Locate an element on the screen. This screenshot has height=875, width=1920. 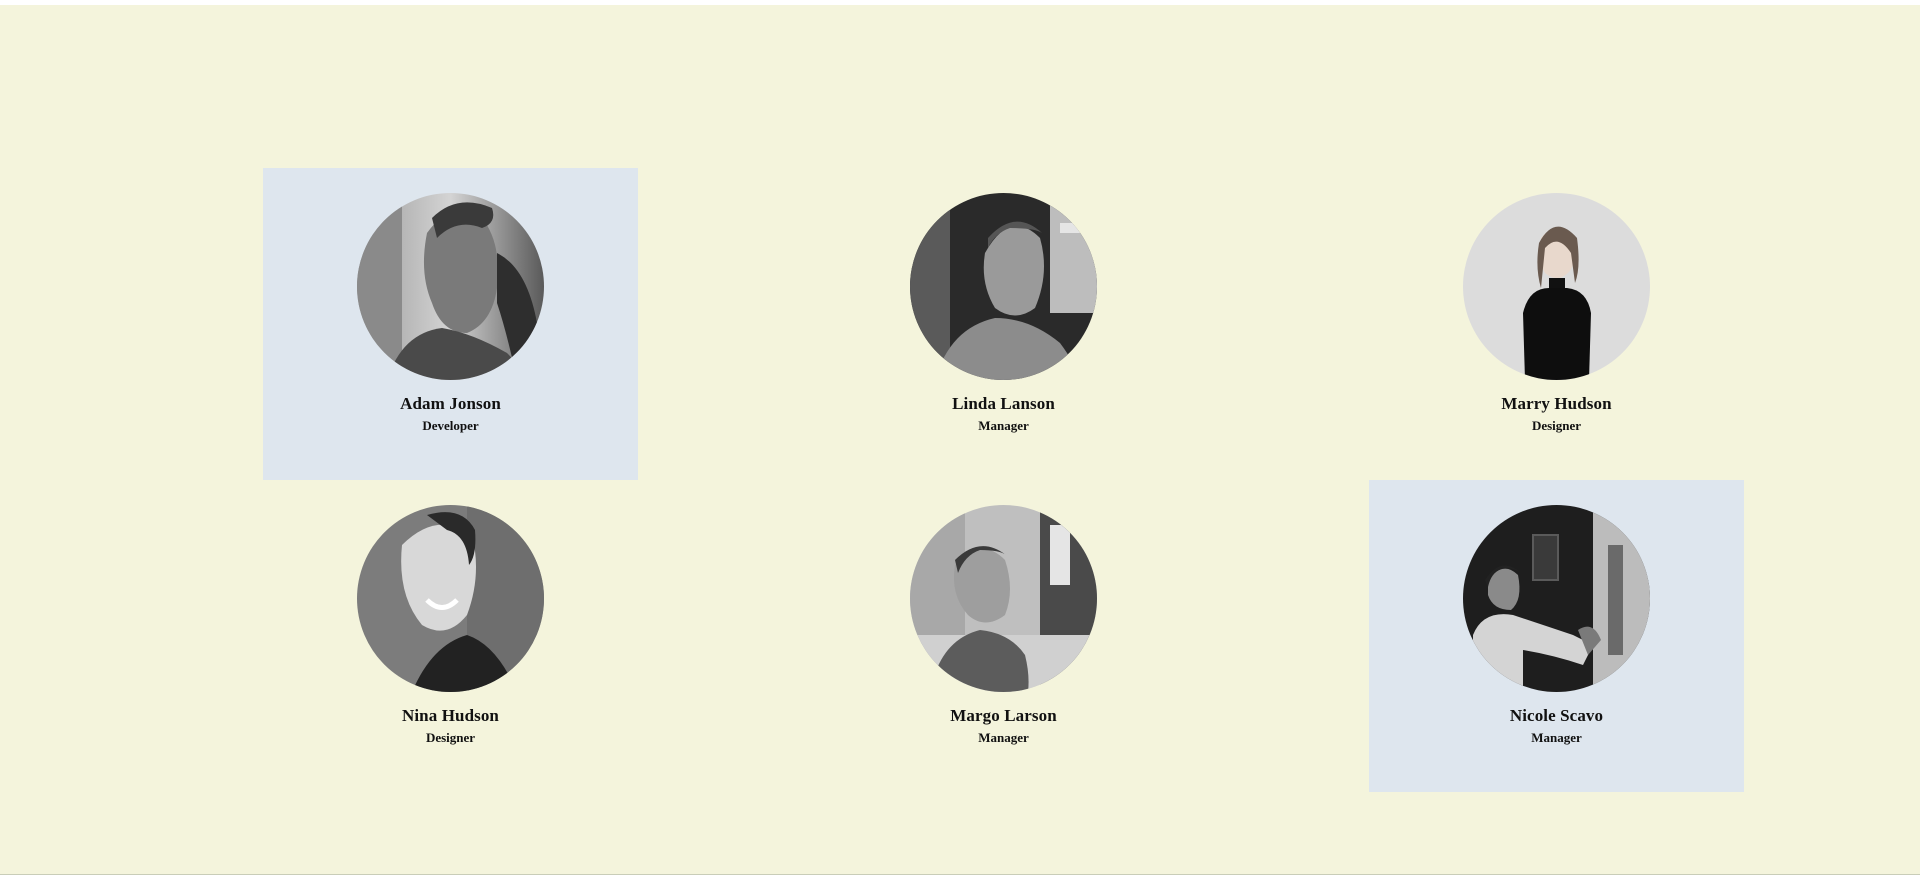
team-card: Margo Larson Manager is located at coordinates (1003, 636).